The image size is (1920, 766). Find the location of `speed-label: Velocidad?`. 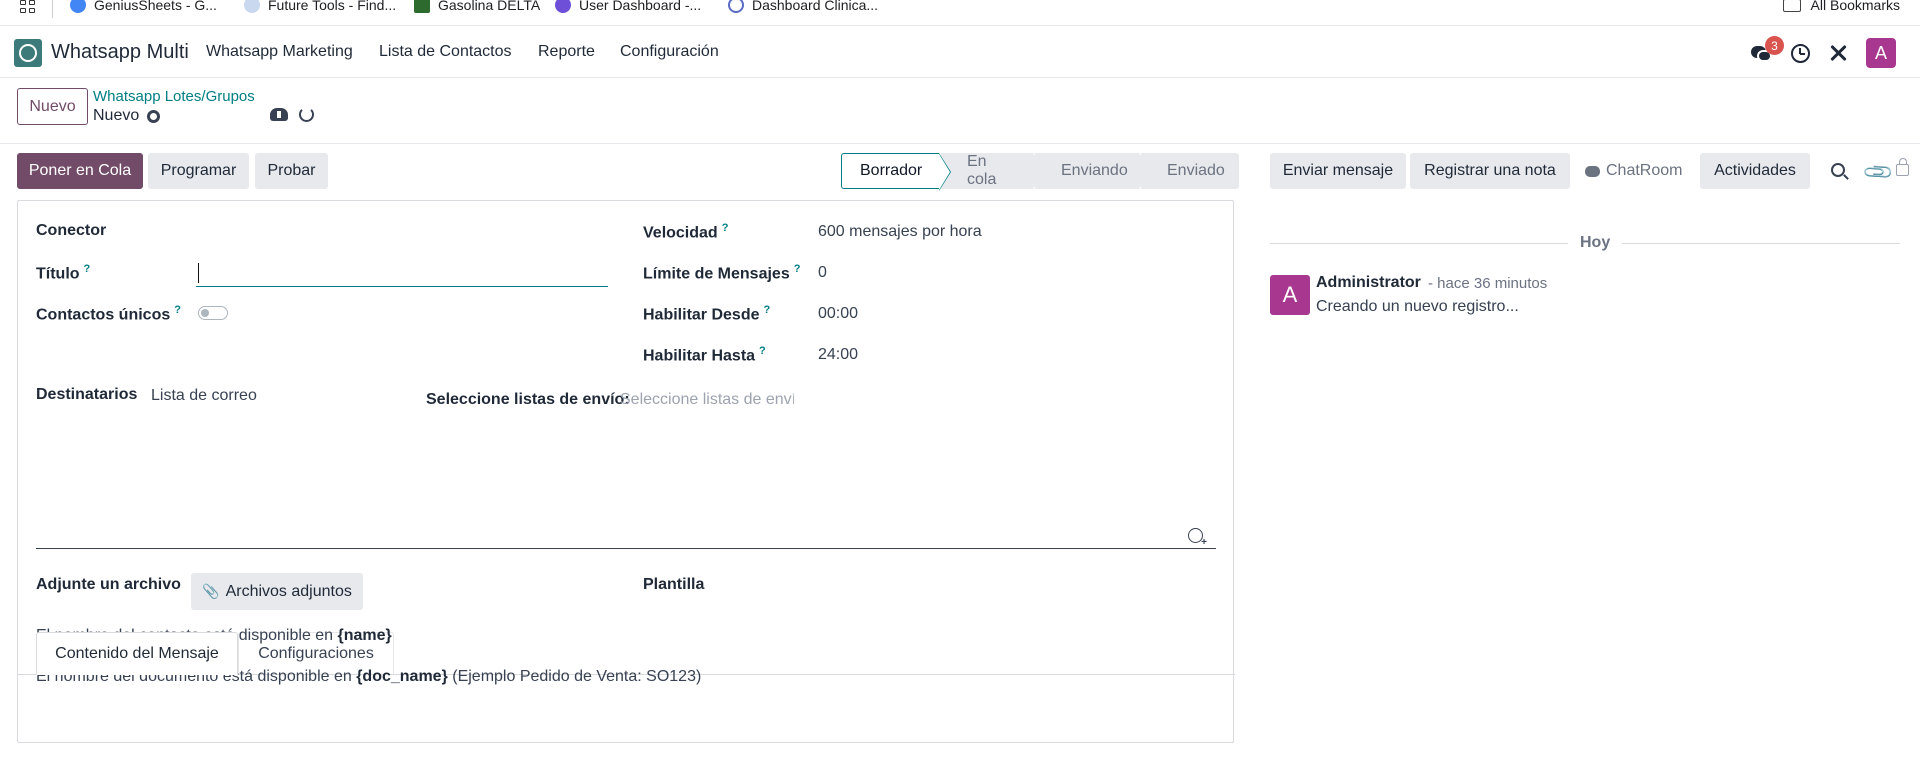

speed-label: Velocidad? is located at coordinates (685, 232).